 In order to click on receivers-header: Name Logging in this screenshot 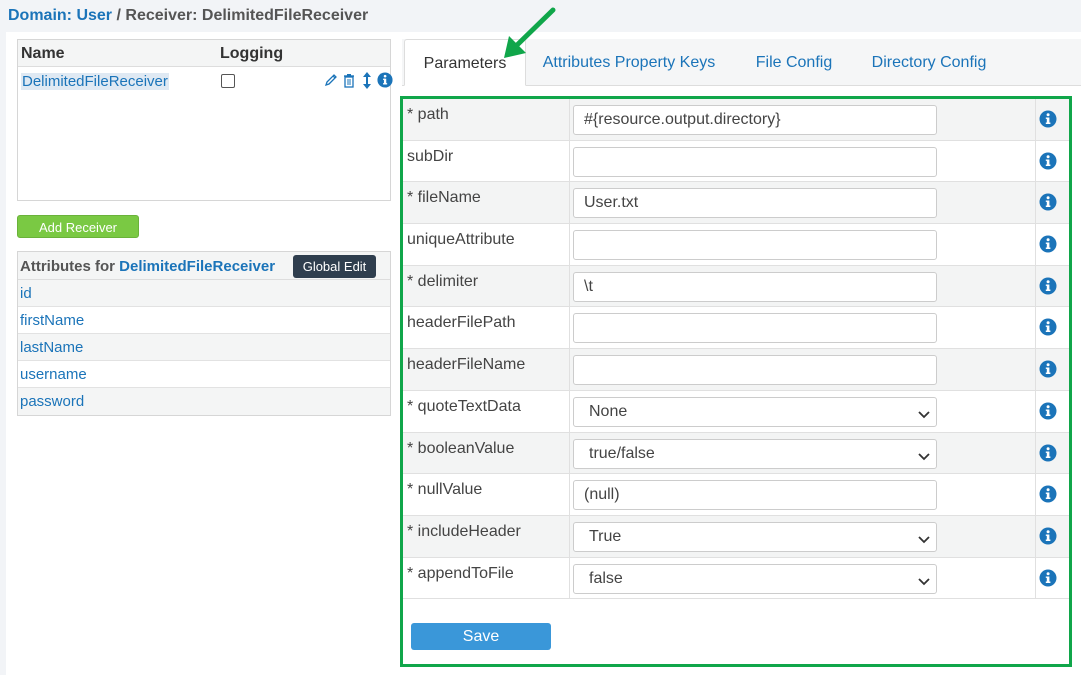, I will do `click(204, 53)`.